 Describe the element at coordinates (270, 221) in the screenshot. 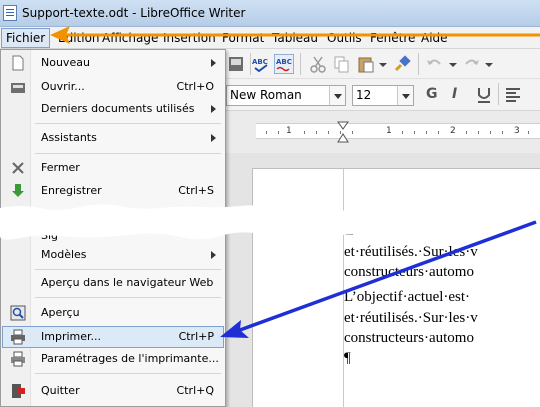

I see `torn-paper-band` at that location.